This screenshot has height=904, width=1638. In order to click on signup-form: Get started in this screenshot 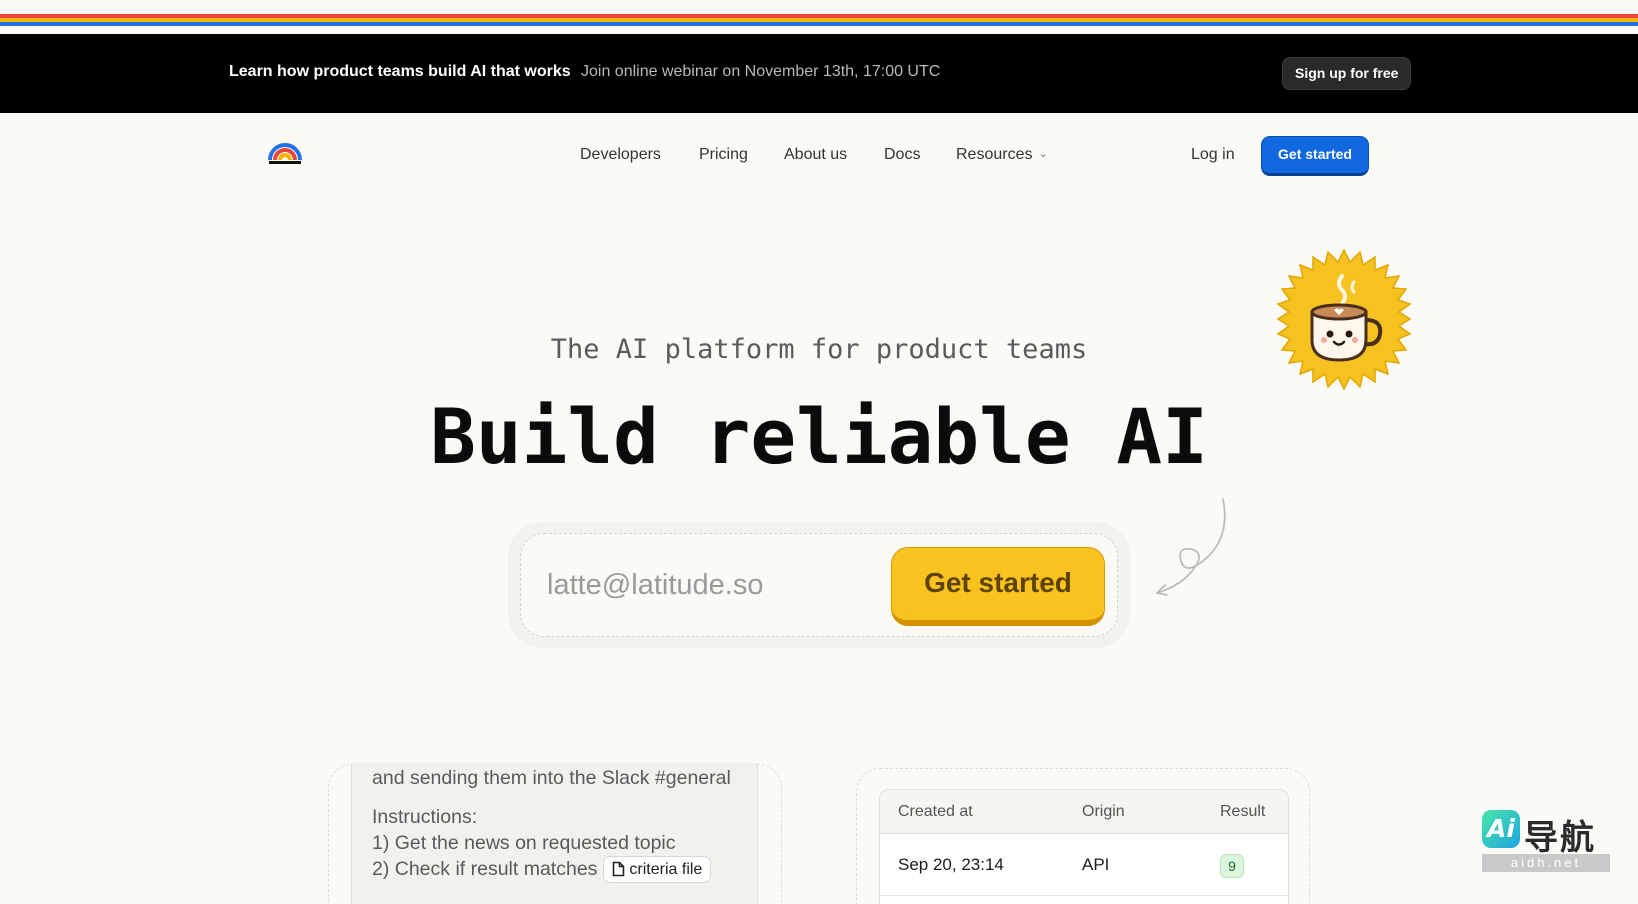, I will do `click(819, 585)`.